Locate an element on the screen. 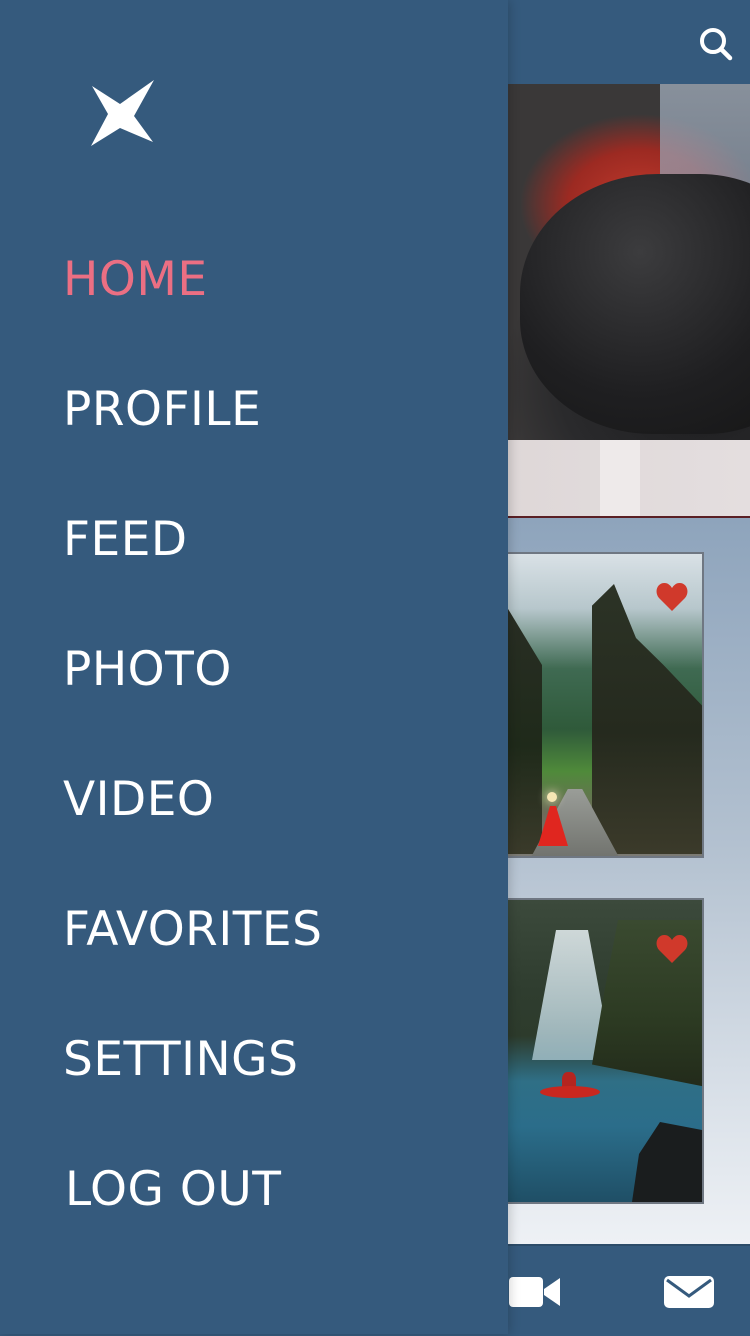  search-button is located at coordinates (716, 44).